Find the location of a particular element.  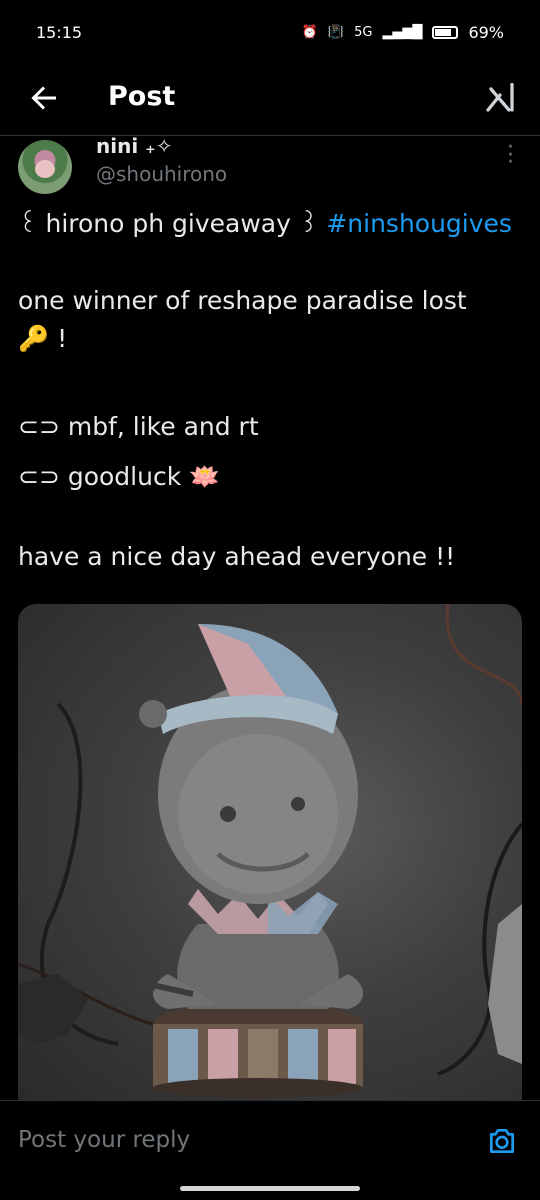

post-author: nini ₊✧ @shouhirono · · · is located at coordinates (270, 165).